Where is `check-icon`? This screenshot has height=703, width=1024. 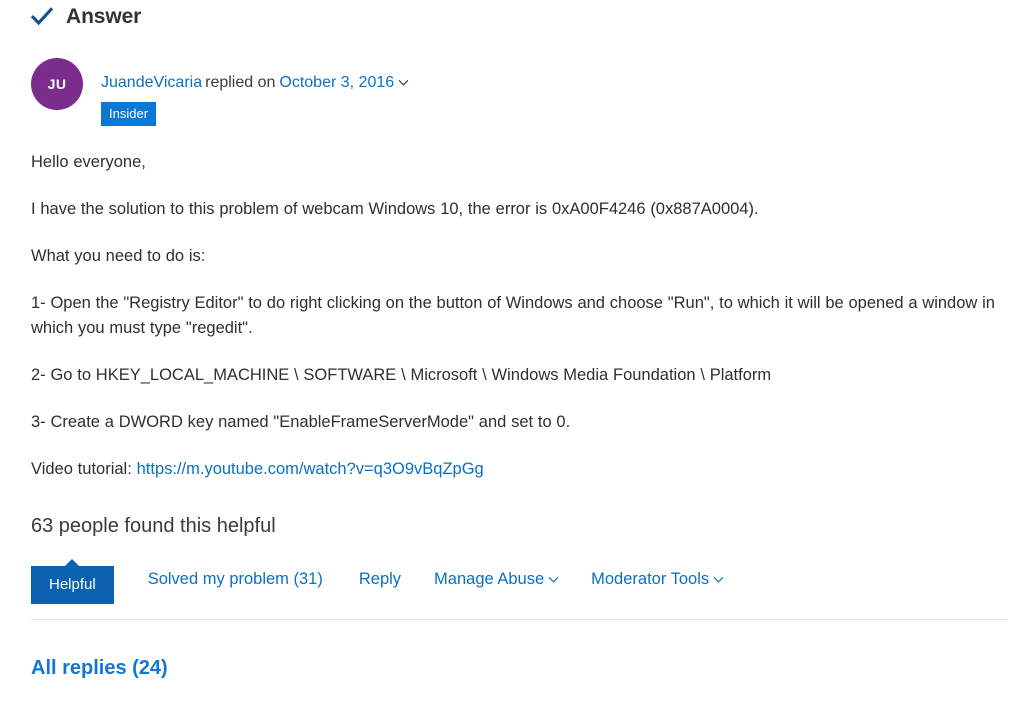 check-icon is located at coordinates (42, 16).